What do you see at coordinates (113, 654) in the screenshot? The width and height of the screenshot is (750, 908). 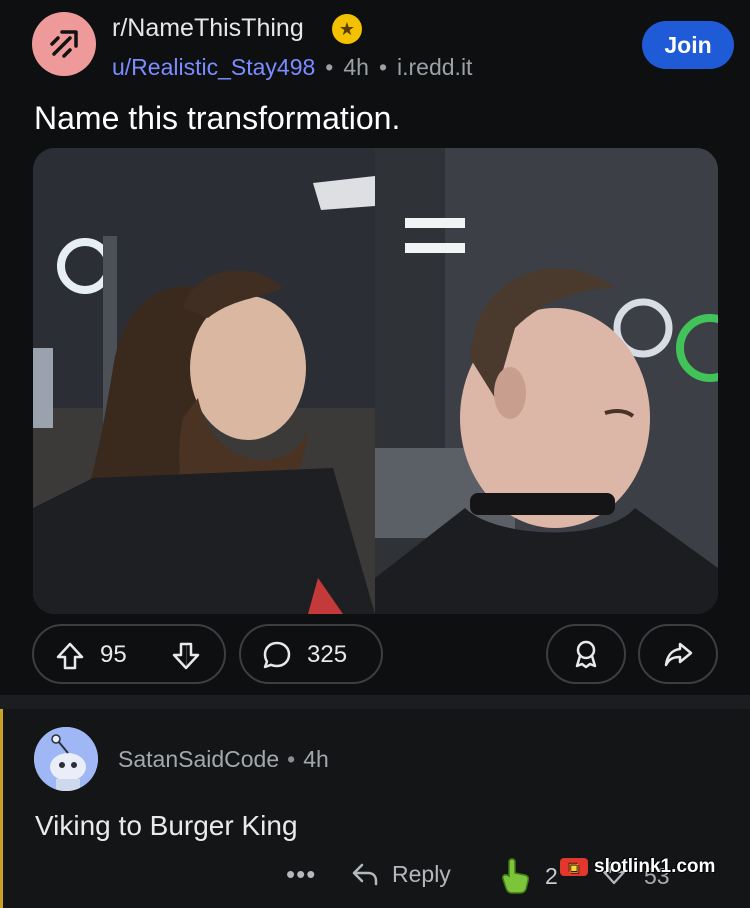 I see `upvote-count: 95` at bounding box center [113, 654].